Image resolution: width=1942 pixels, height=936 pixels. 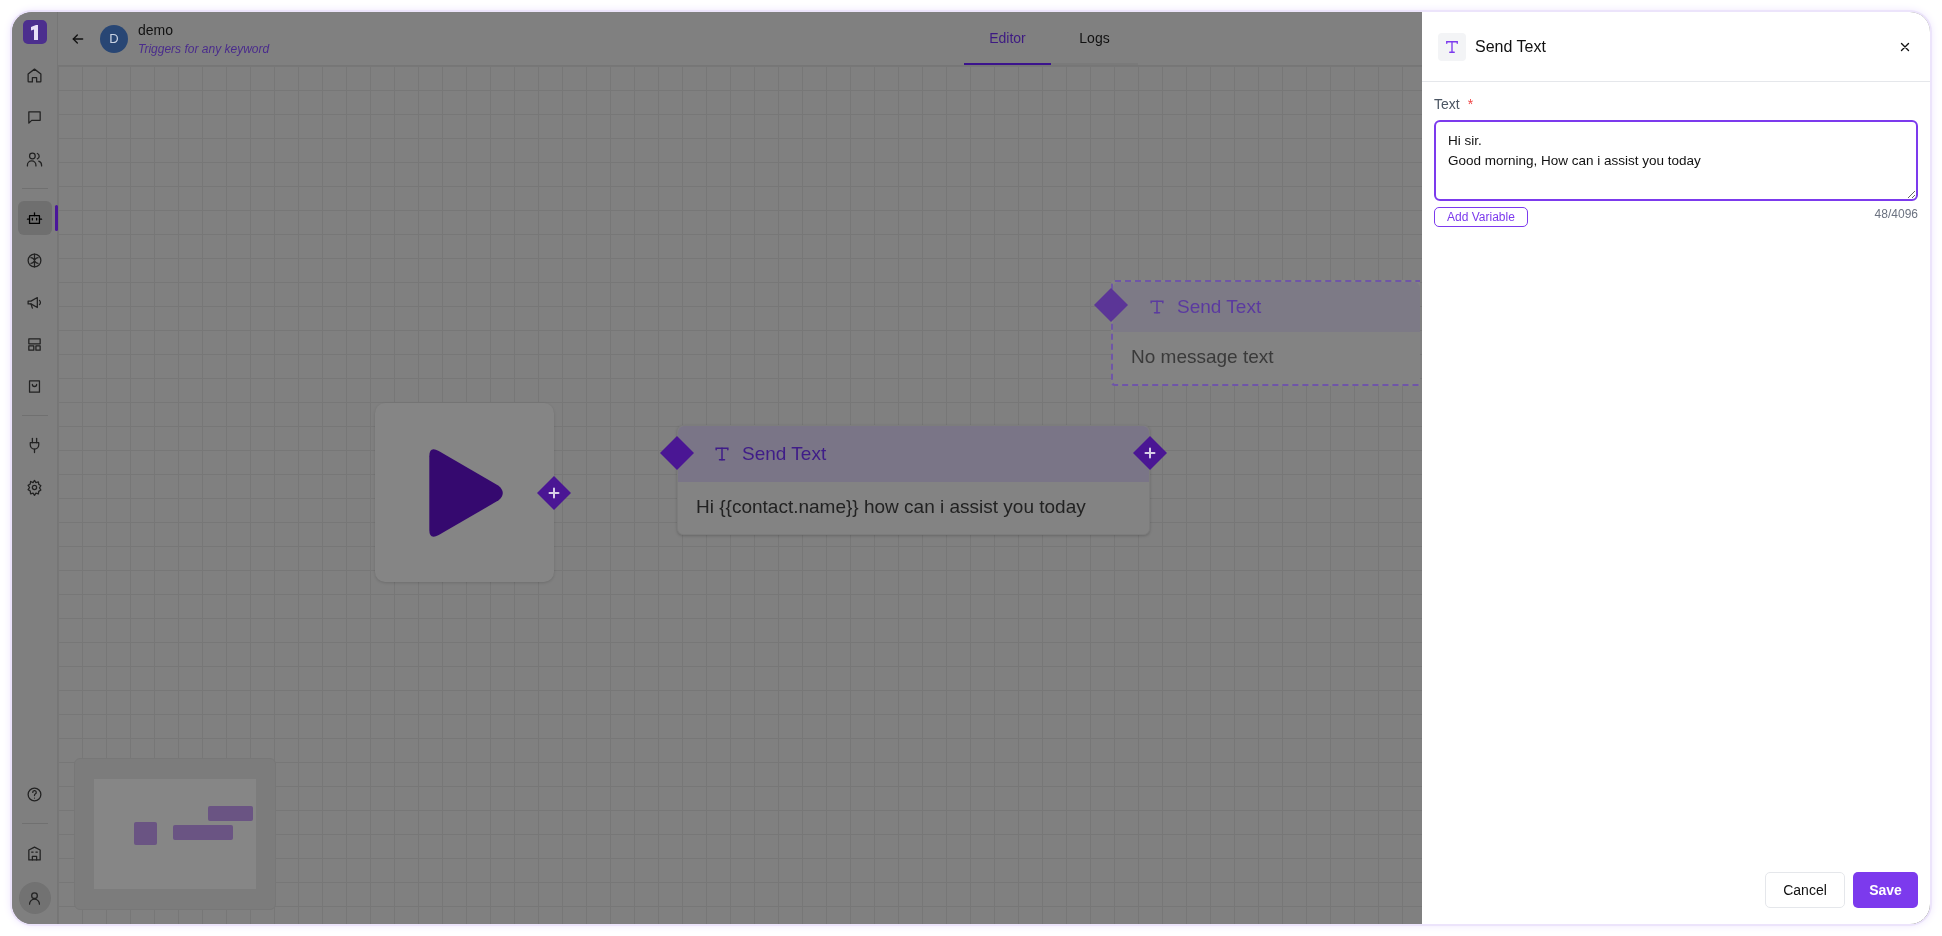 What do you see at coordinates (464, 492) in the screenshot?
I see `start-node` at bounding box center [464, 492].